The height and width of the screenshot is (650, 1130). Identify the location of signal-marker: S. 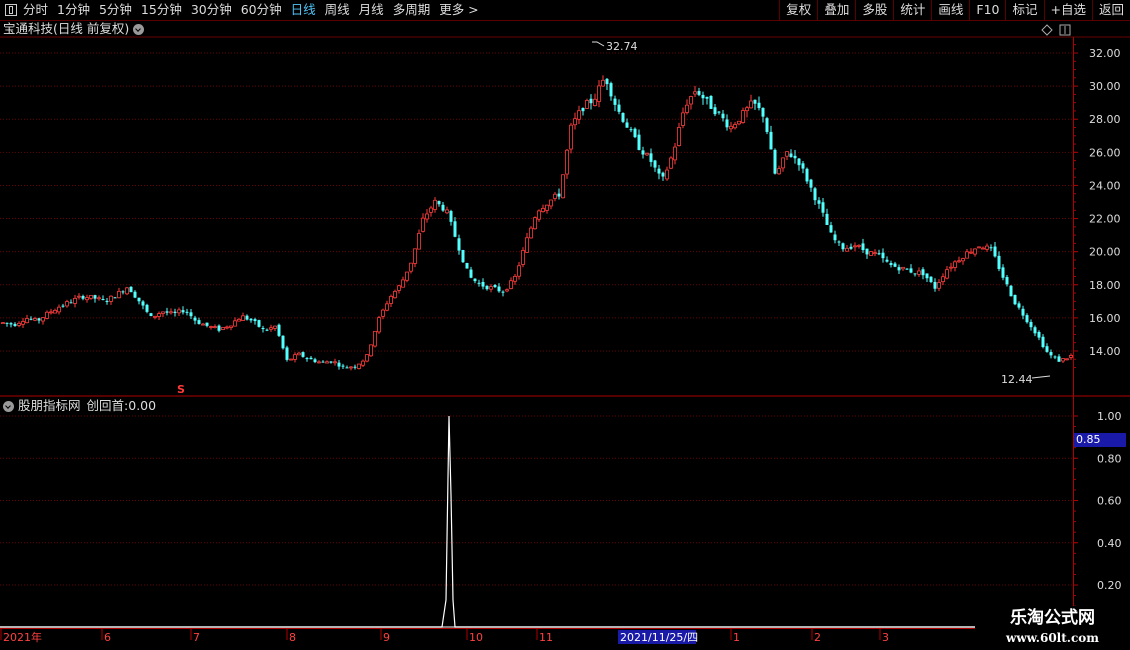
(181, 389).